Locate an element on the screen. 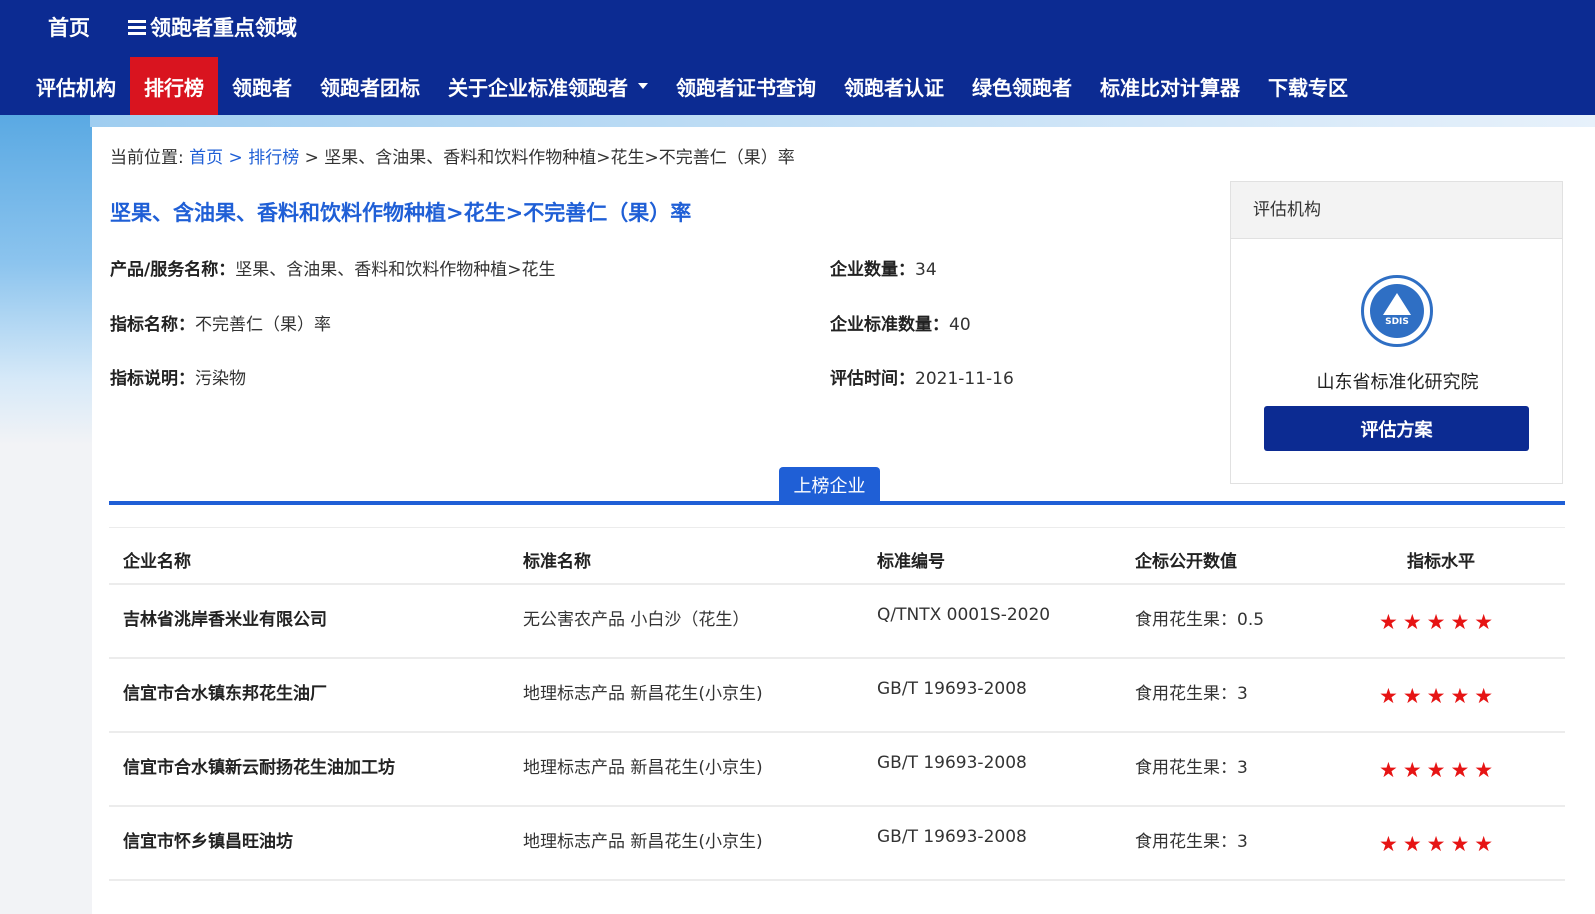 The image size is (1595, 914). header-public-value: 企标公开数值 is located at coordinates (1186, 562).